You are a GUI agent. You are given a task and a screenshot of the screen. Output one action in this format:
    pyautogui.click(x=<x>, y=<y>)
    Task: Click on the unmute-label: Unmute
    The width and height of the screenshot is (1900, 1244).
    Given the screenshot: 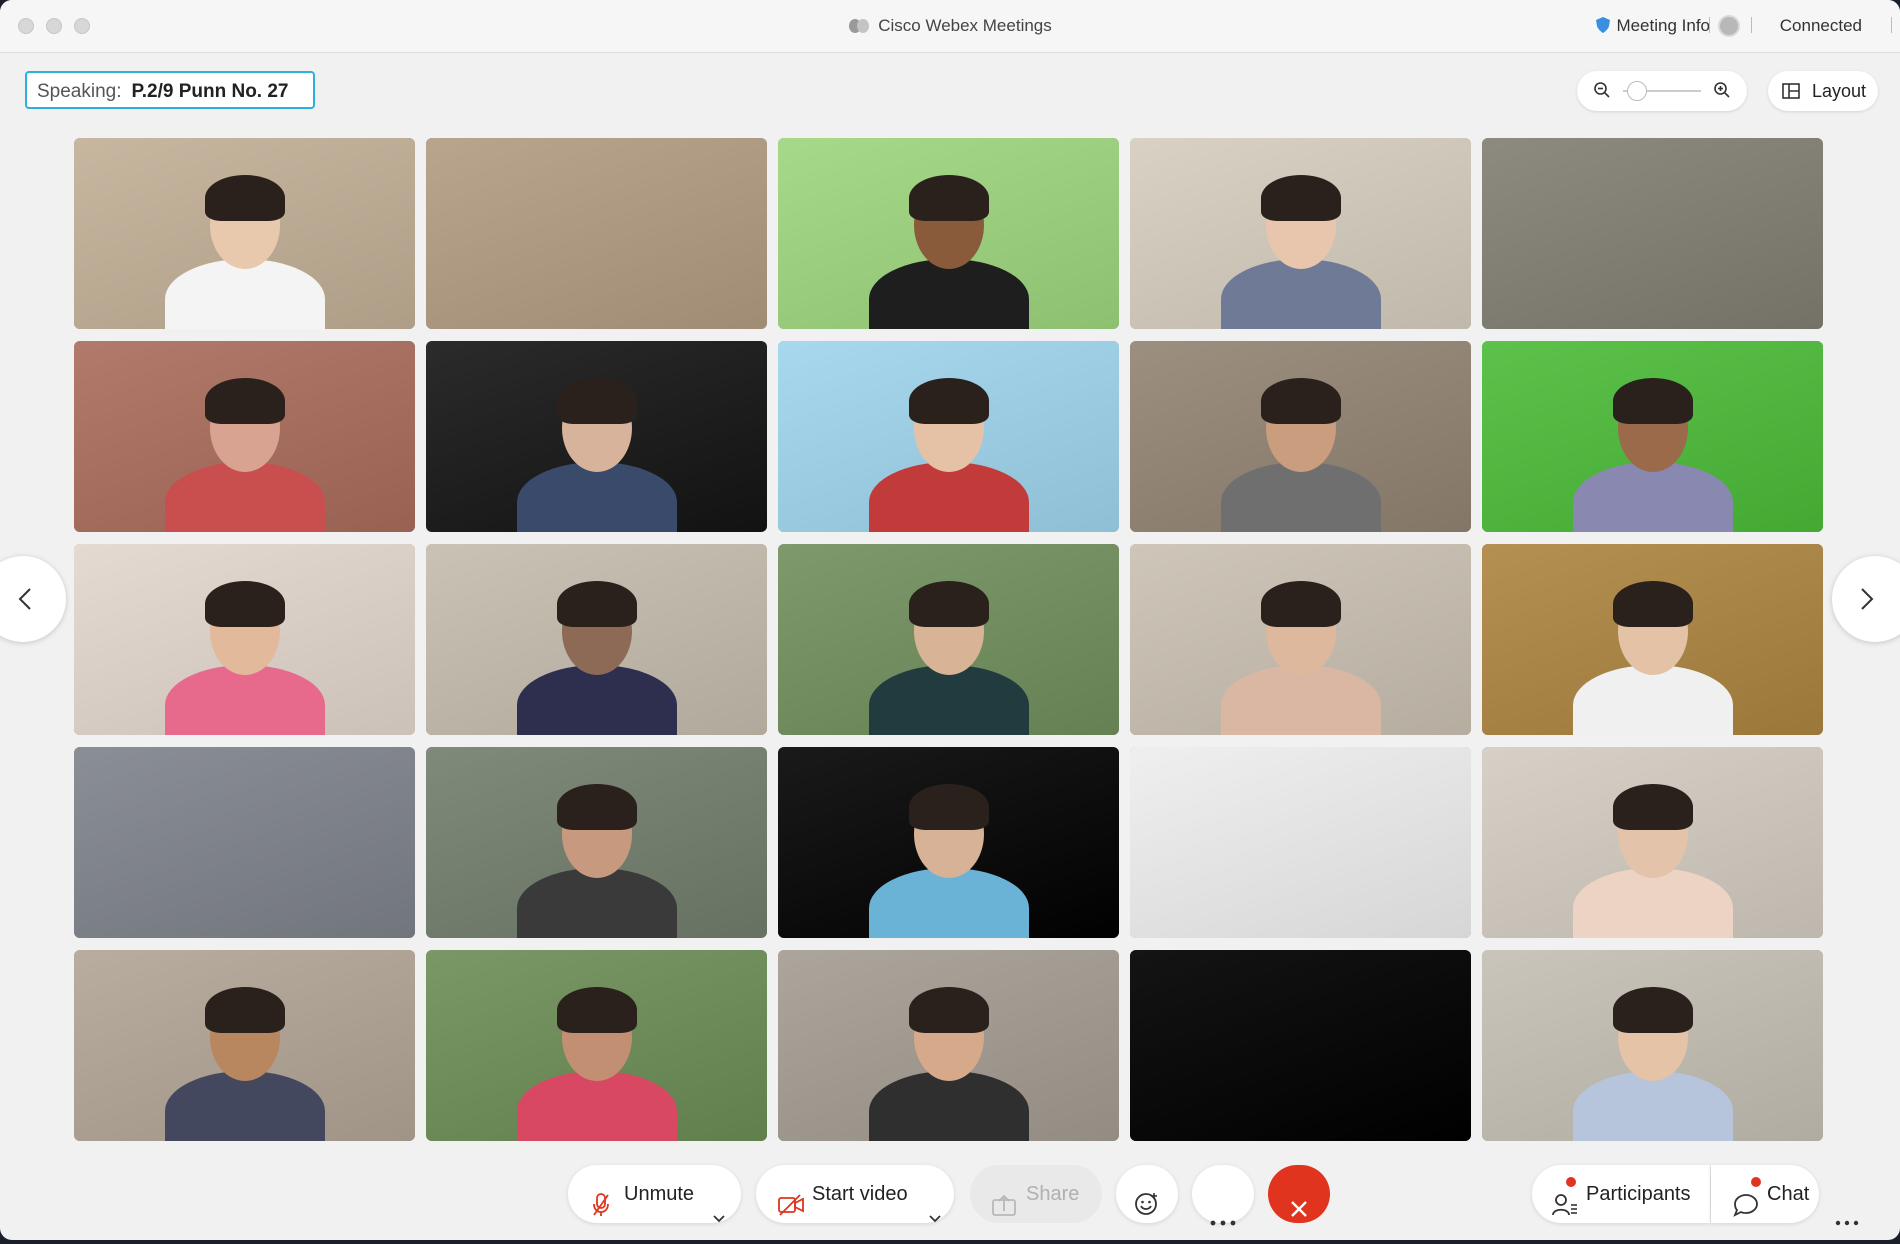 What is the action you would take?
    pyautogui.click(x=659, y=1194)
    